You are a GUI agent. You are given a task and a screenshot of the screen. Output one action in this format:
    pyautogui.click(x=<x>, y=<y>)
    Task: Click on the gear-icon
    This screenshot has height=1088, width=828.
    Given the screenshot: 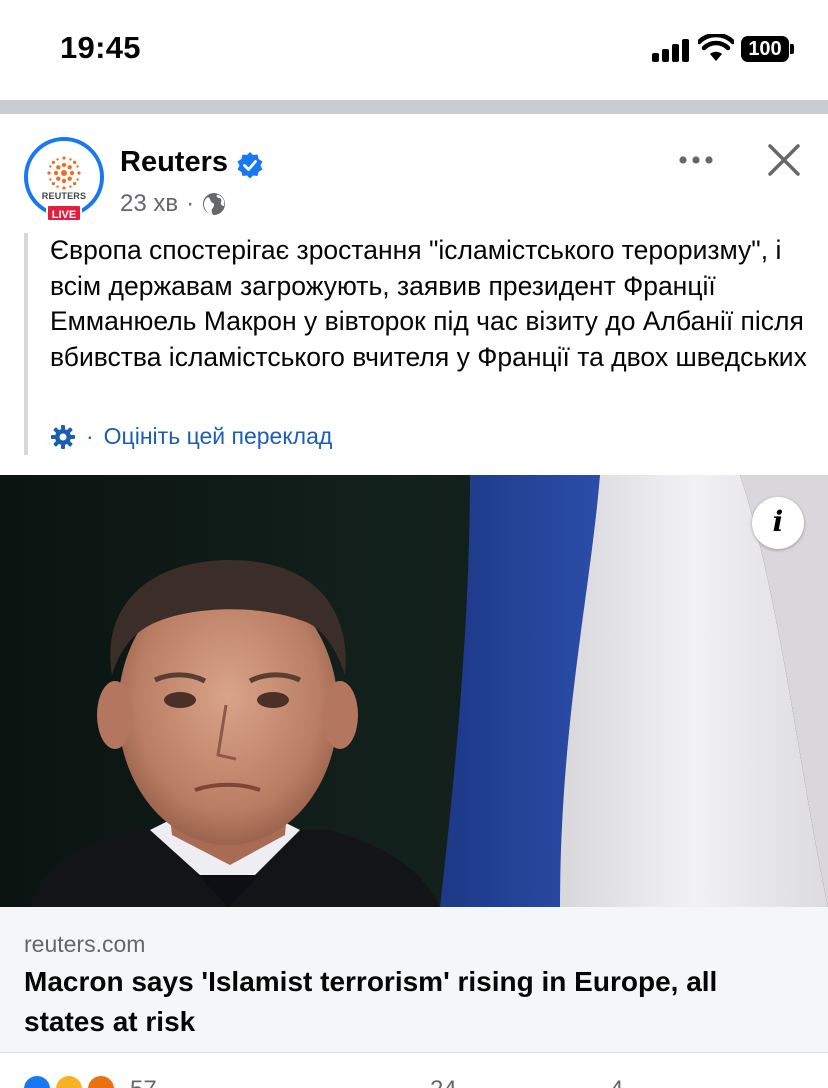 What is the action you would take?
    pyautogui.click(x=63, y=437)
    